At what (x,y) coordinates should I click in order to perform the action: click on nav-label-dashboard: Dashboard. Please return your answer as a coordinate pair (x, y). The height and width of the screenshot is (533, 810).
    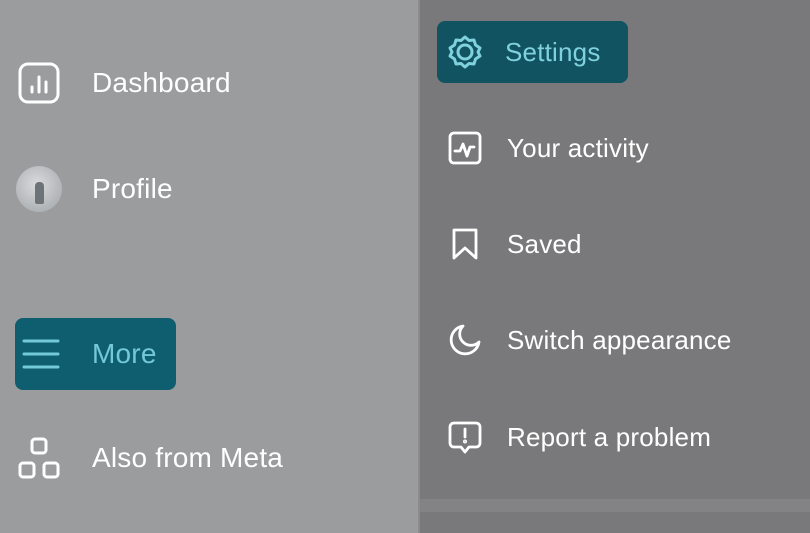
    Looking at the image, I should click on (161, 82).